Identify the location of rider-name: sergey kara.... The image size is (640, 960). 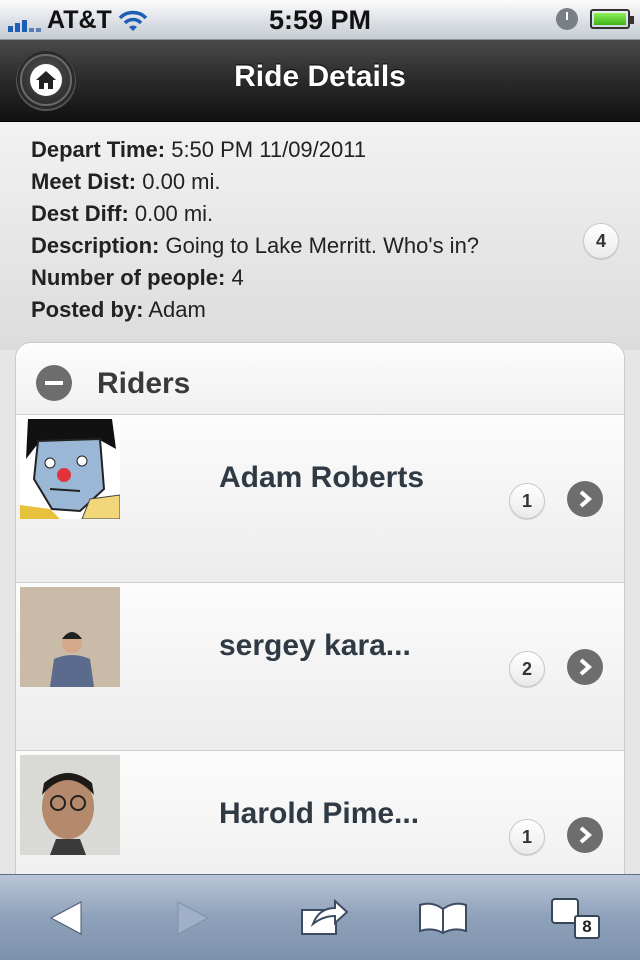
(315, 645).